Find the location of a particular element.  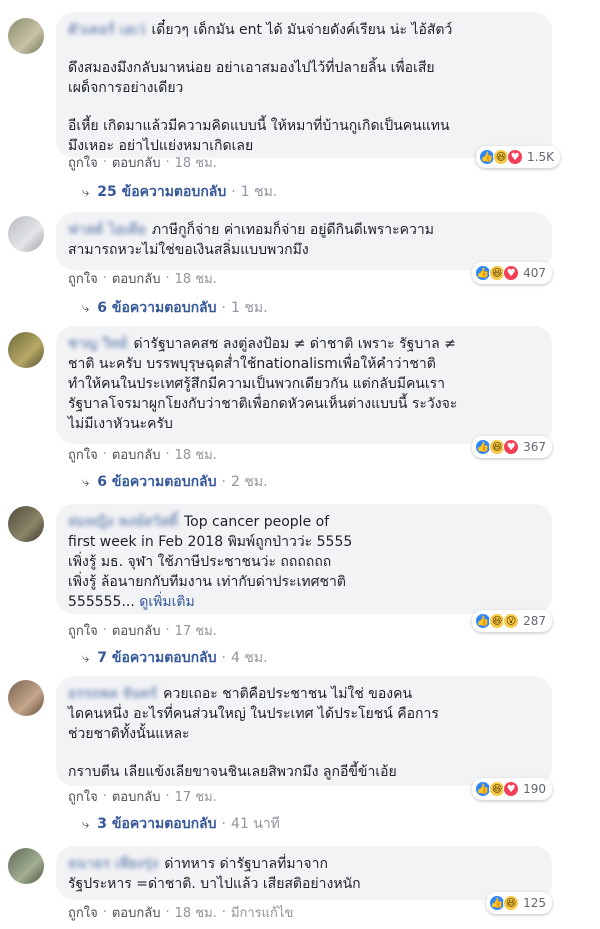

see-more-link: ดูเพิ่มเติม is located at coordinates (166, 602).